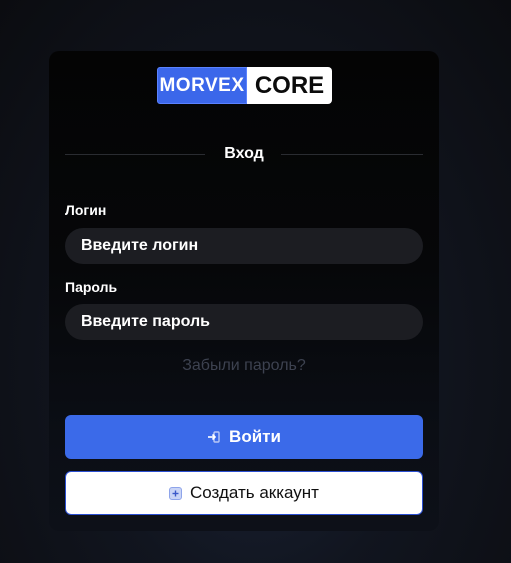 The image size is (511, 563). Describe the element at coordinates (214, 437) in the screenshot. I see `sign-in-icon` at that location.